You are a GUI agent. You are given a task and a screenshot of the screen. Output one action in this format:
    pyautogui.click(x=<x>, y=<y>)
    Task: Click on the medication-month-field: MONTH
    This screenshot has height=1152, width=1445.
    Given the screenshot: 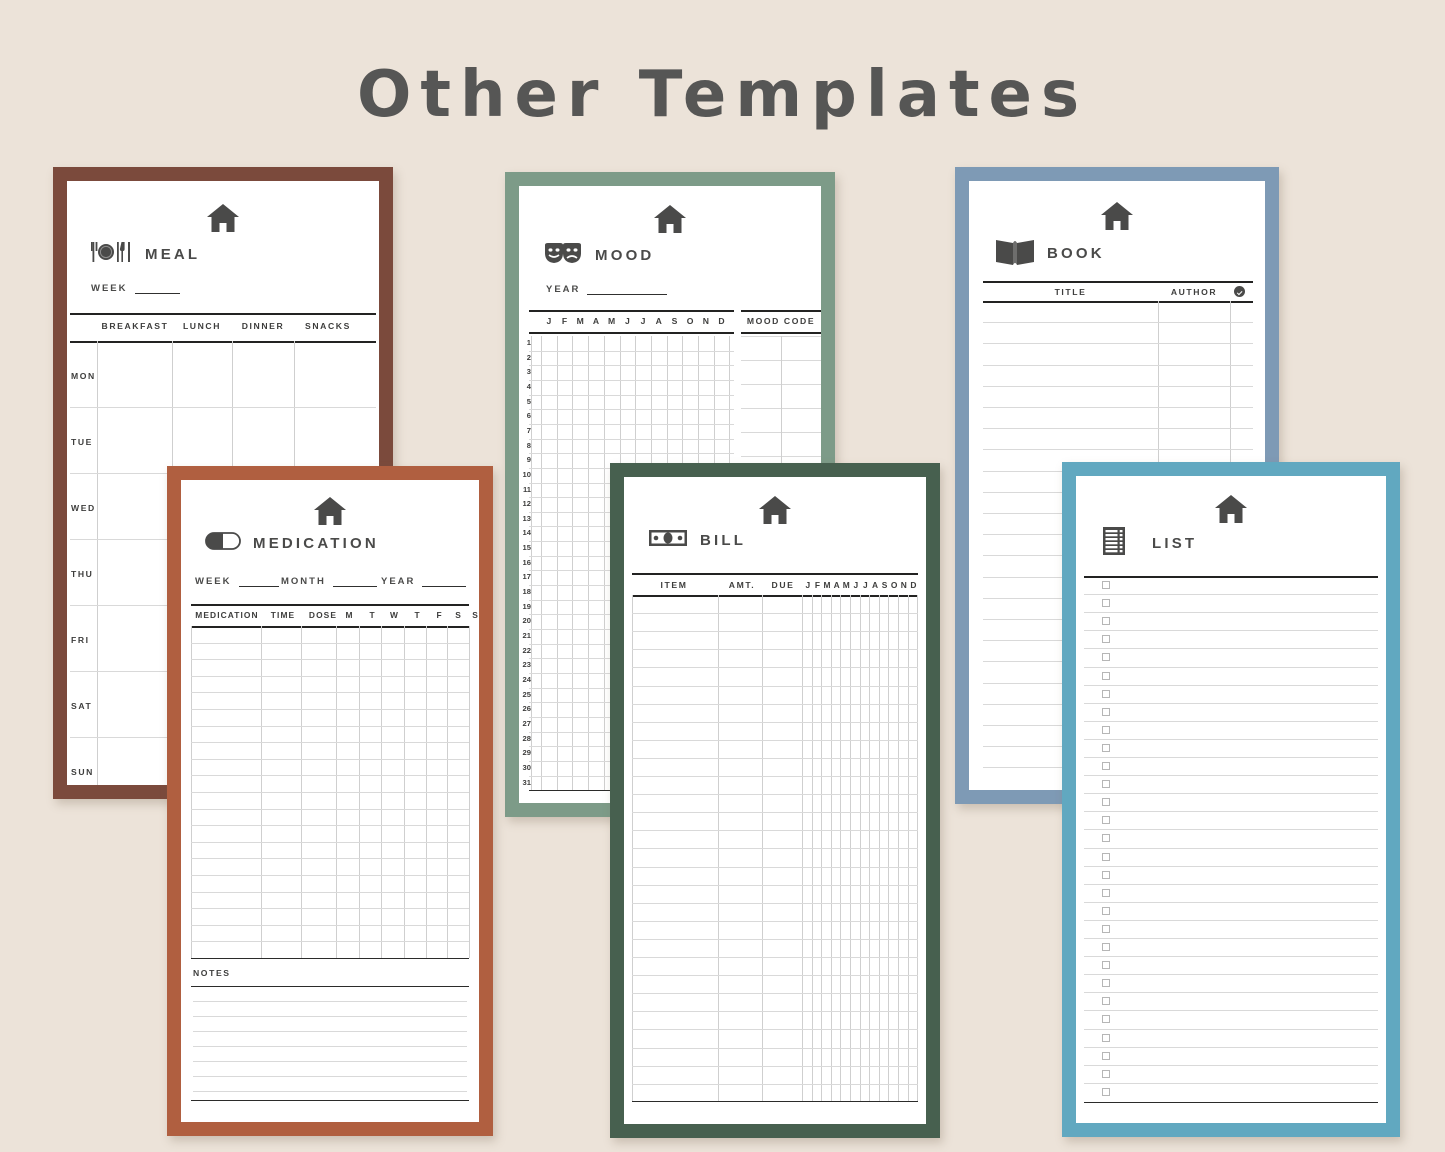 What is the action you would take?
    pyautogui.click(x=329, y=581)
    